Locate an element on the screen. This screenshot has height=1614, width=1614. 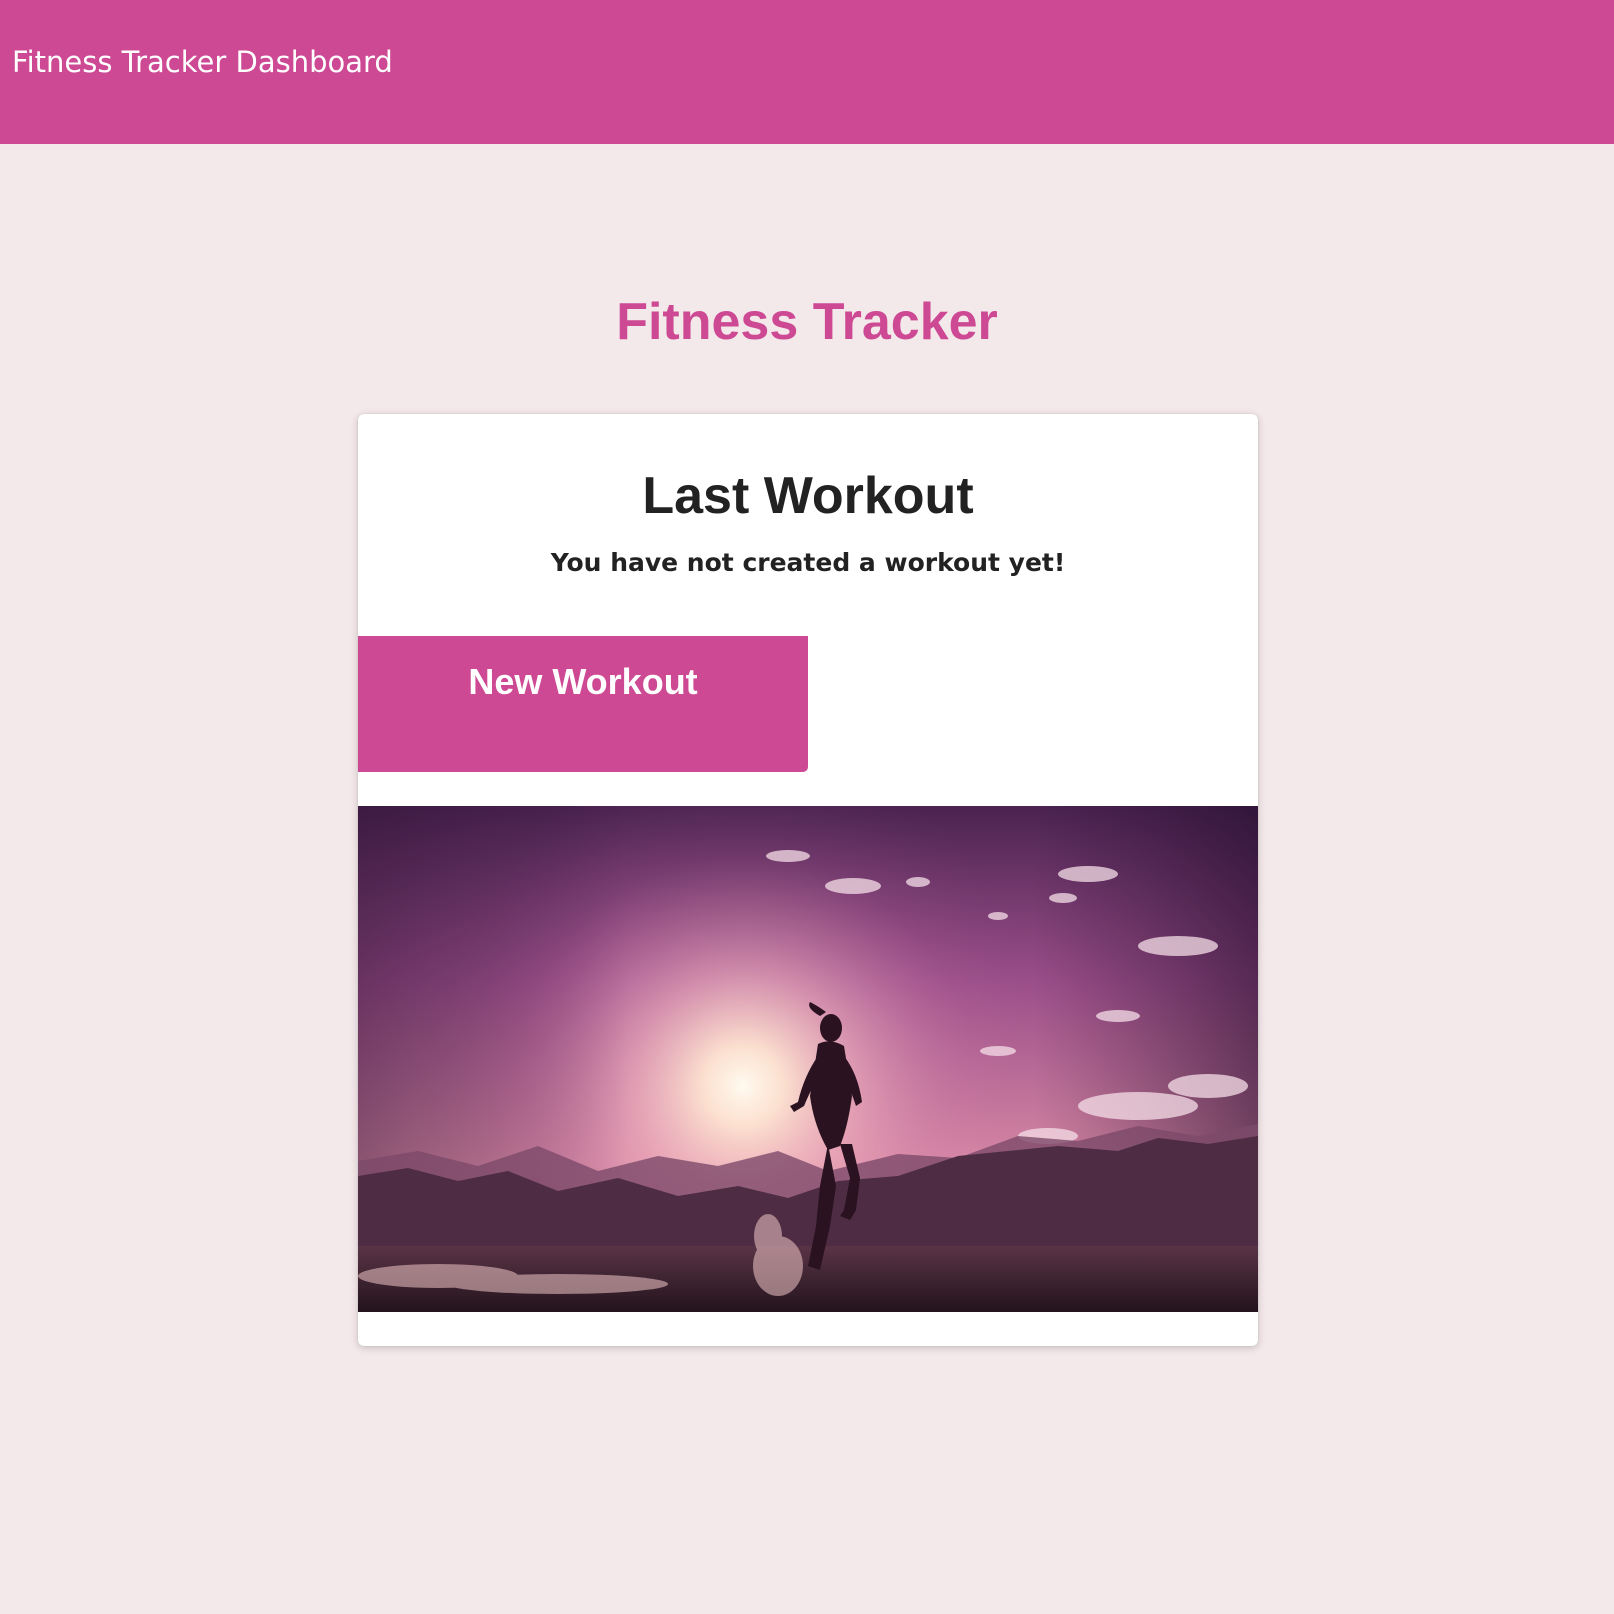
card-title: Last Workout is located at coordinates (808, 496).